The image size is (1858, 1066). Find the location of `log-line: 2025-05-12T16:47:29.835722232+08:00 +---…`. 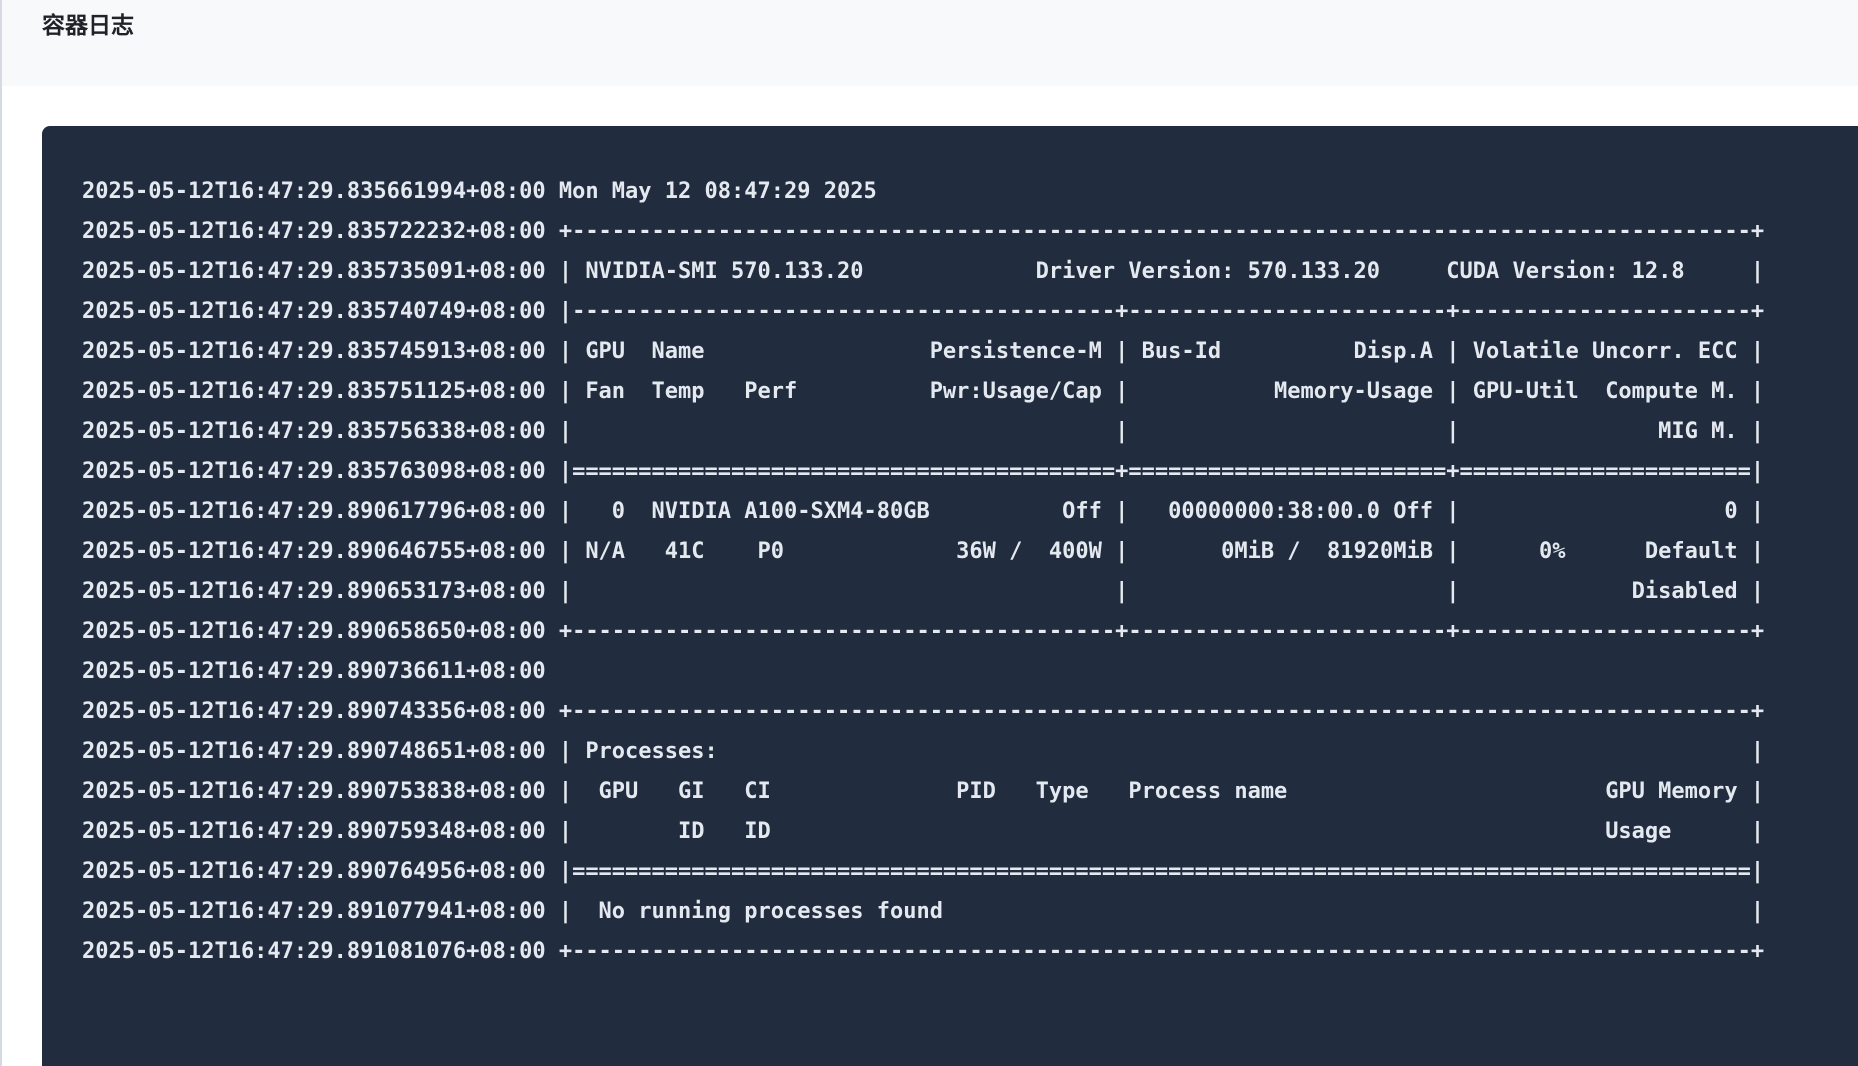

log-line: 2025-05-12T16:47:29.835722232+08:00 +---… is located at coordinates (923, 231).